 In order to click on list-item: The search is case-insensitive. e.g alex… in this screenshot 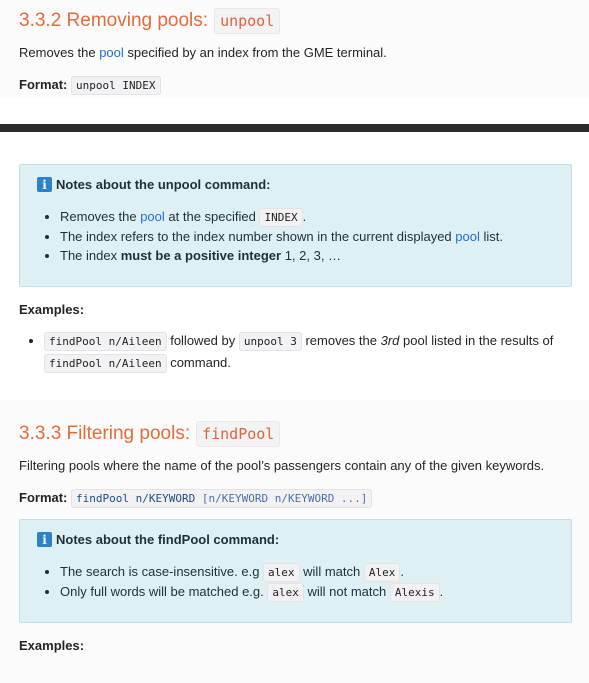, I will do `click(251, 572)`.